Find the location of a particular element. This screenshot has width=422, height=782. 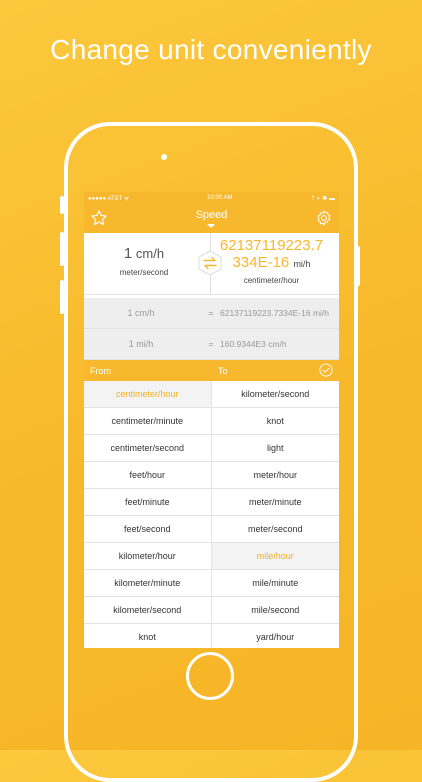

phone-volume-up is located at coordinates (62, 249).